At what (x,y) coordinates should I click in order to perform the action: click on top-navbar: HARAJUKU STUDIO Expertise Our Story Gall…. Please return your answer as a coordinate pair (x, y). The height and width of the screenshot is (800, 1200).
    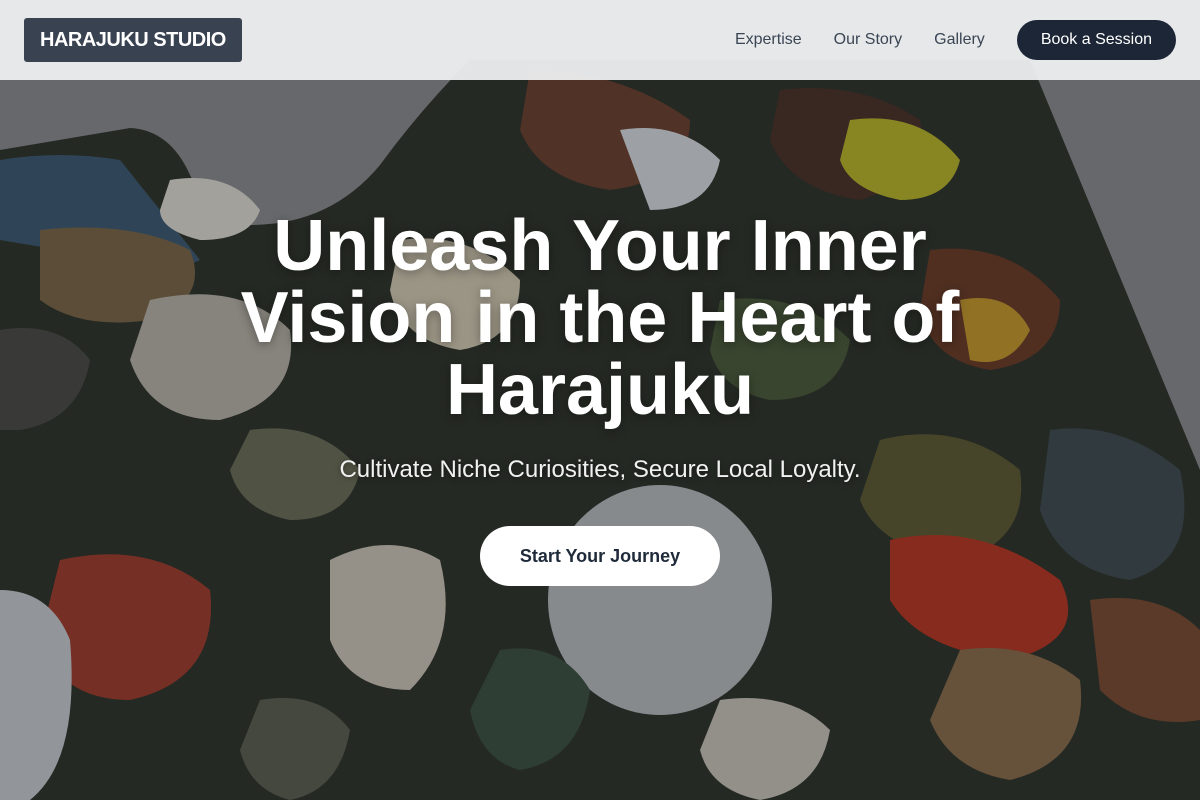
    Looking at the image, I should click on (600, 40).